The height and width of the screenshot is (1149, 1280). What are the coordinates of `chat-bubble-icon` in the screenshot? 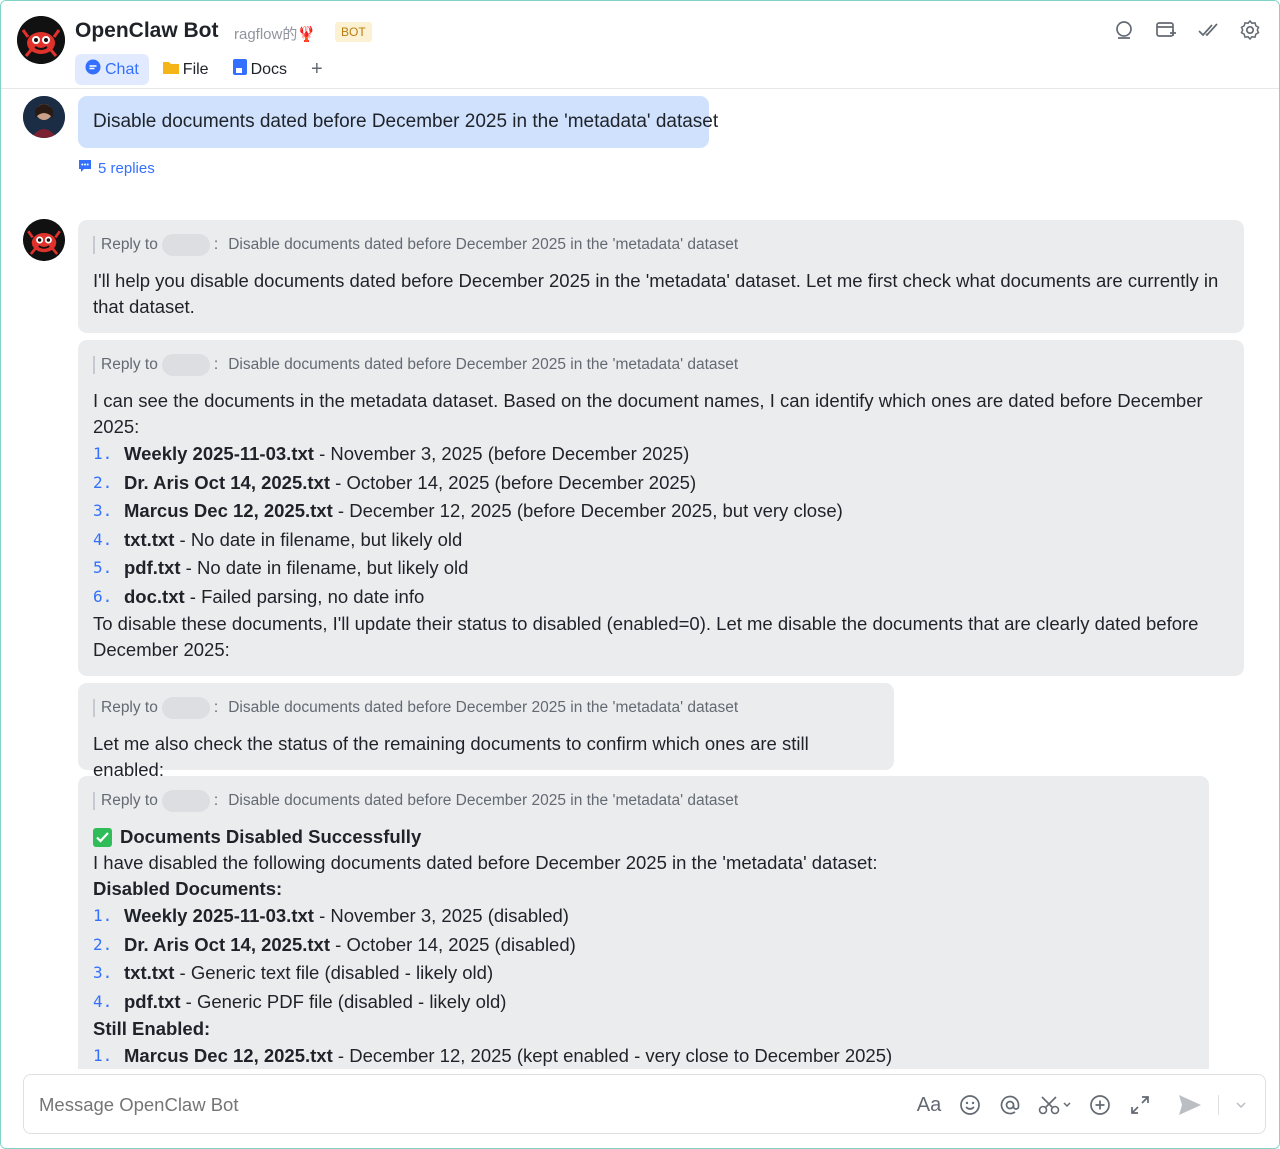 It's located at (93, 69).